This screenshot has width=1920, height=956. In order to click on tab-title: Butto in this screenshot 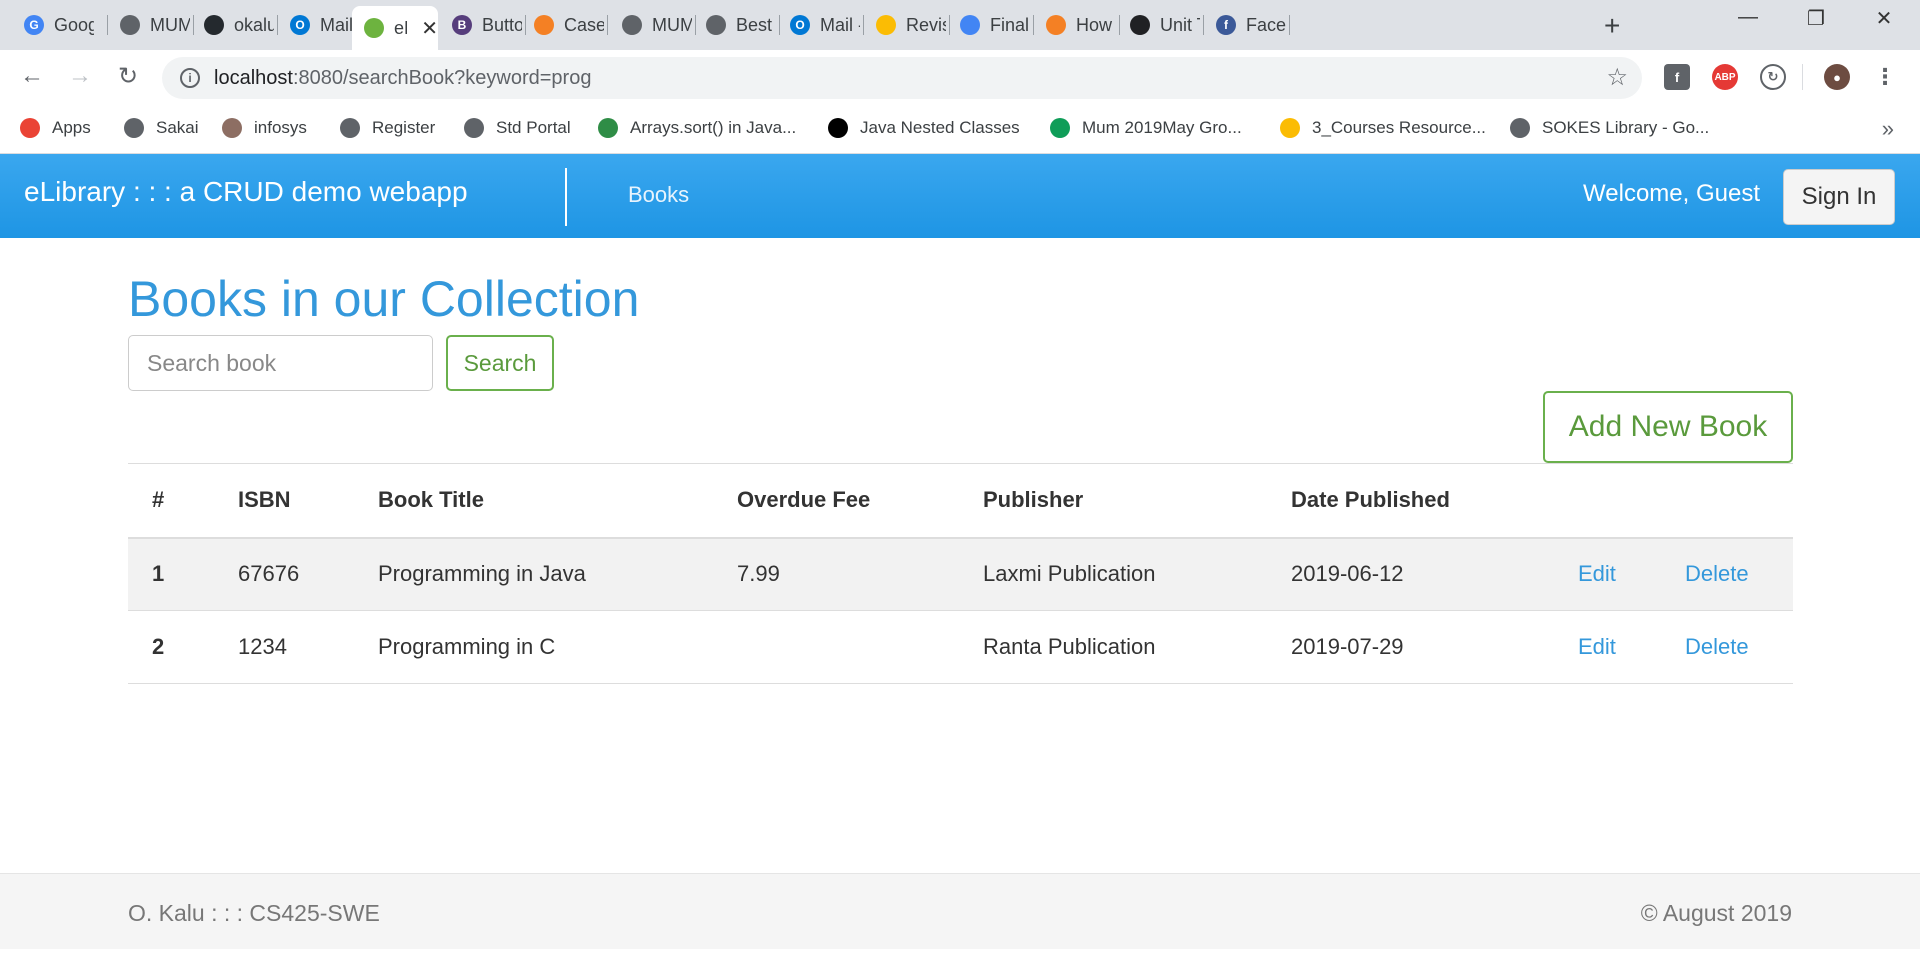, I will do `click(502, 24)`.